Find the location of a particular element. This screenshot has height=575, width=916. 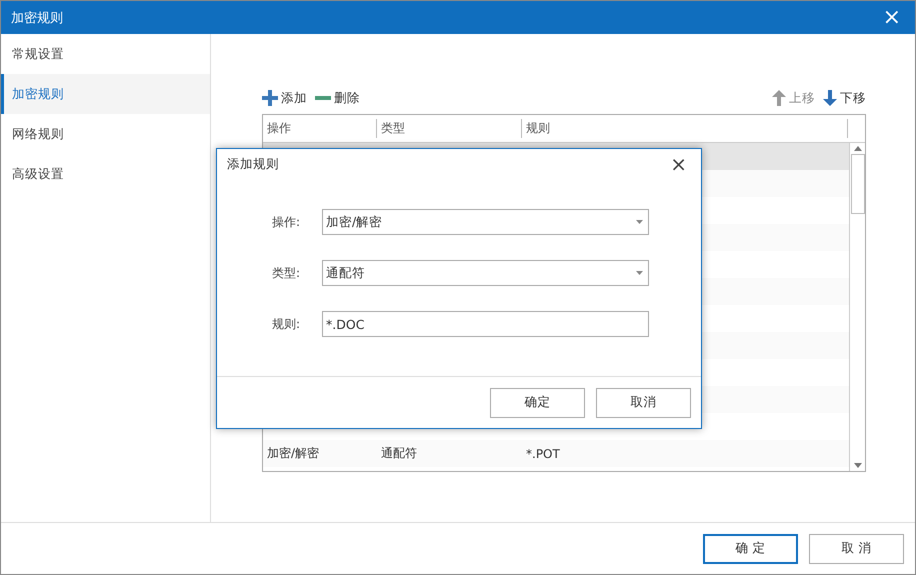

scroll-down-icon is located at coordinates (858, 465).